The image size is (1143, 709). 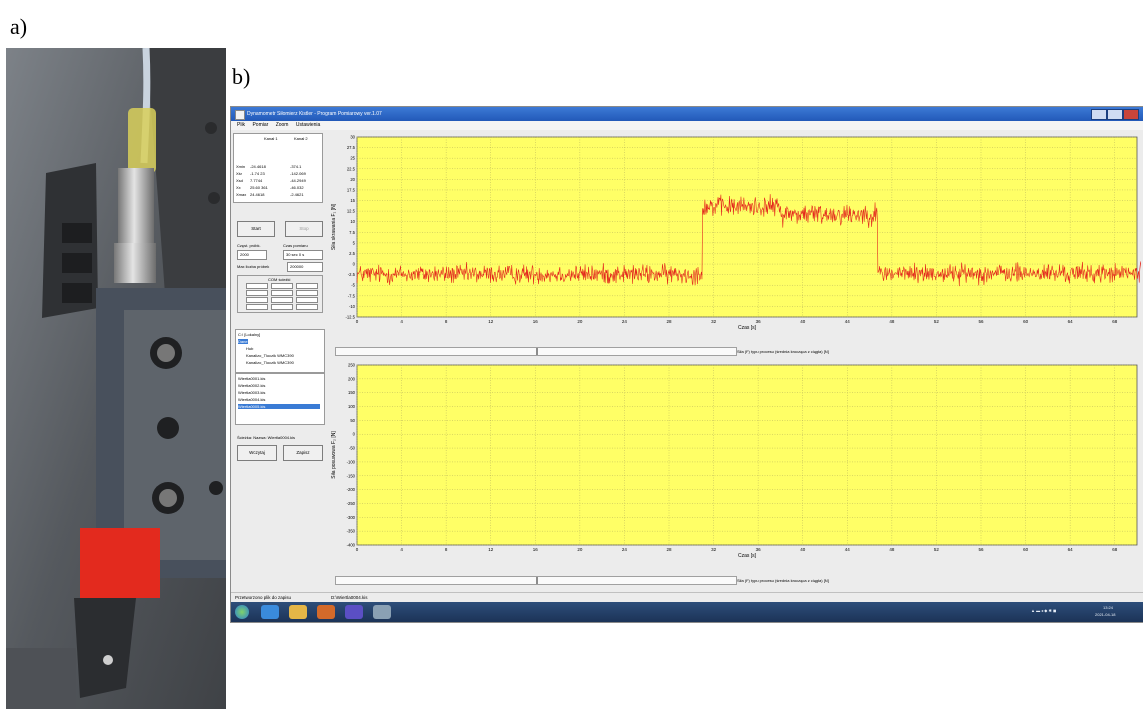 What do you see at coordinates (803, 549) in the screenshot?
I see `x-tick-label: 40` at bounding box center [803, 549].